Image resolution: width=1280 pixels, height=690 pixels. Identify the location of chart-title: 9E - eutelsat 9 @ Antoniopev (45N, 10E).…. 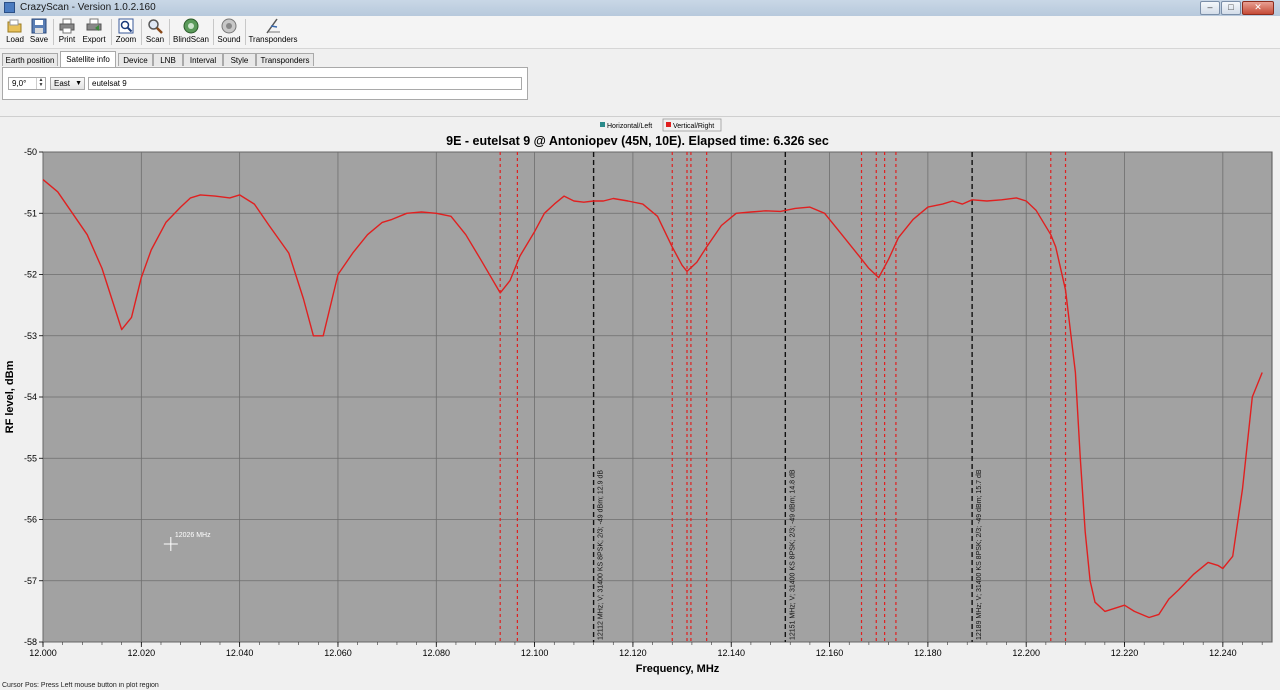
(637, 141).